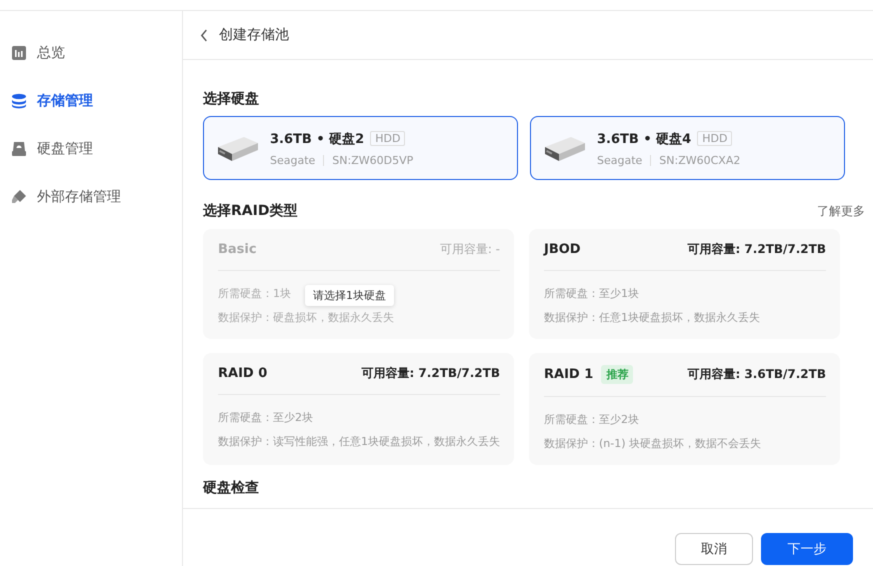 The height and width of the screenshot is (566, 873). I want to click on requirement-text: 所需硬盘：至少1块, so click(591, 294).